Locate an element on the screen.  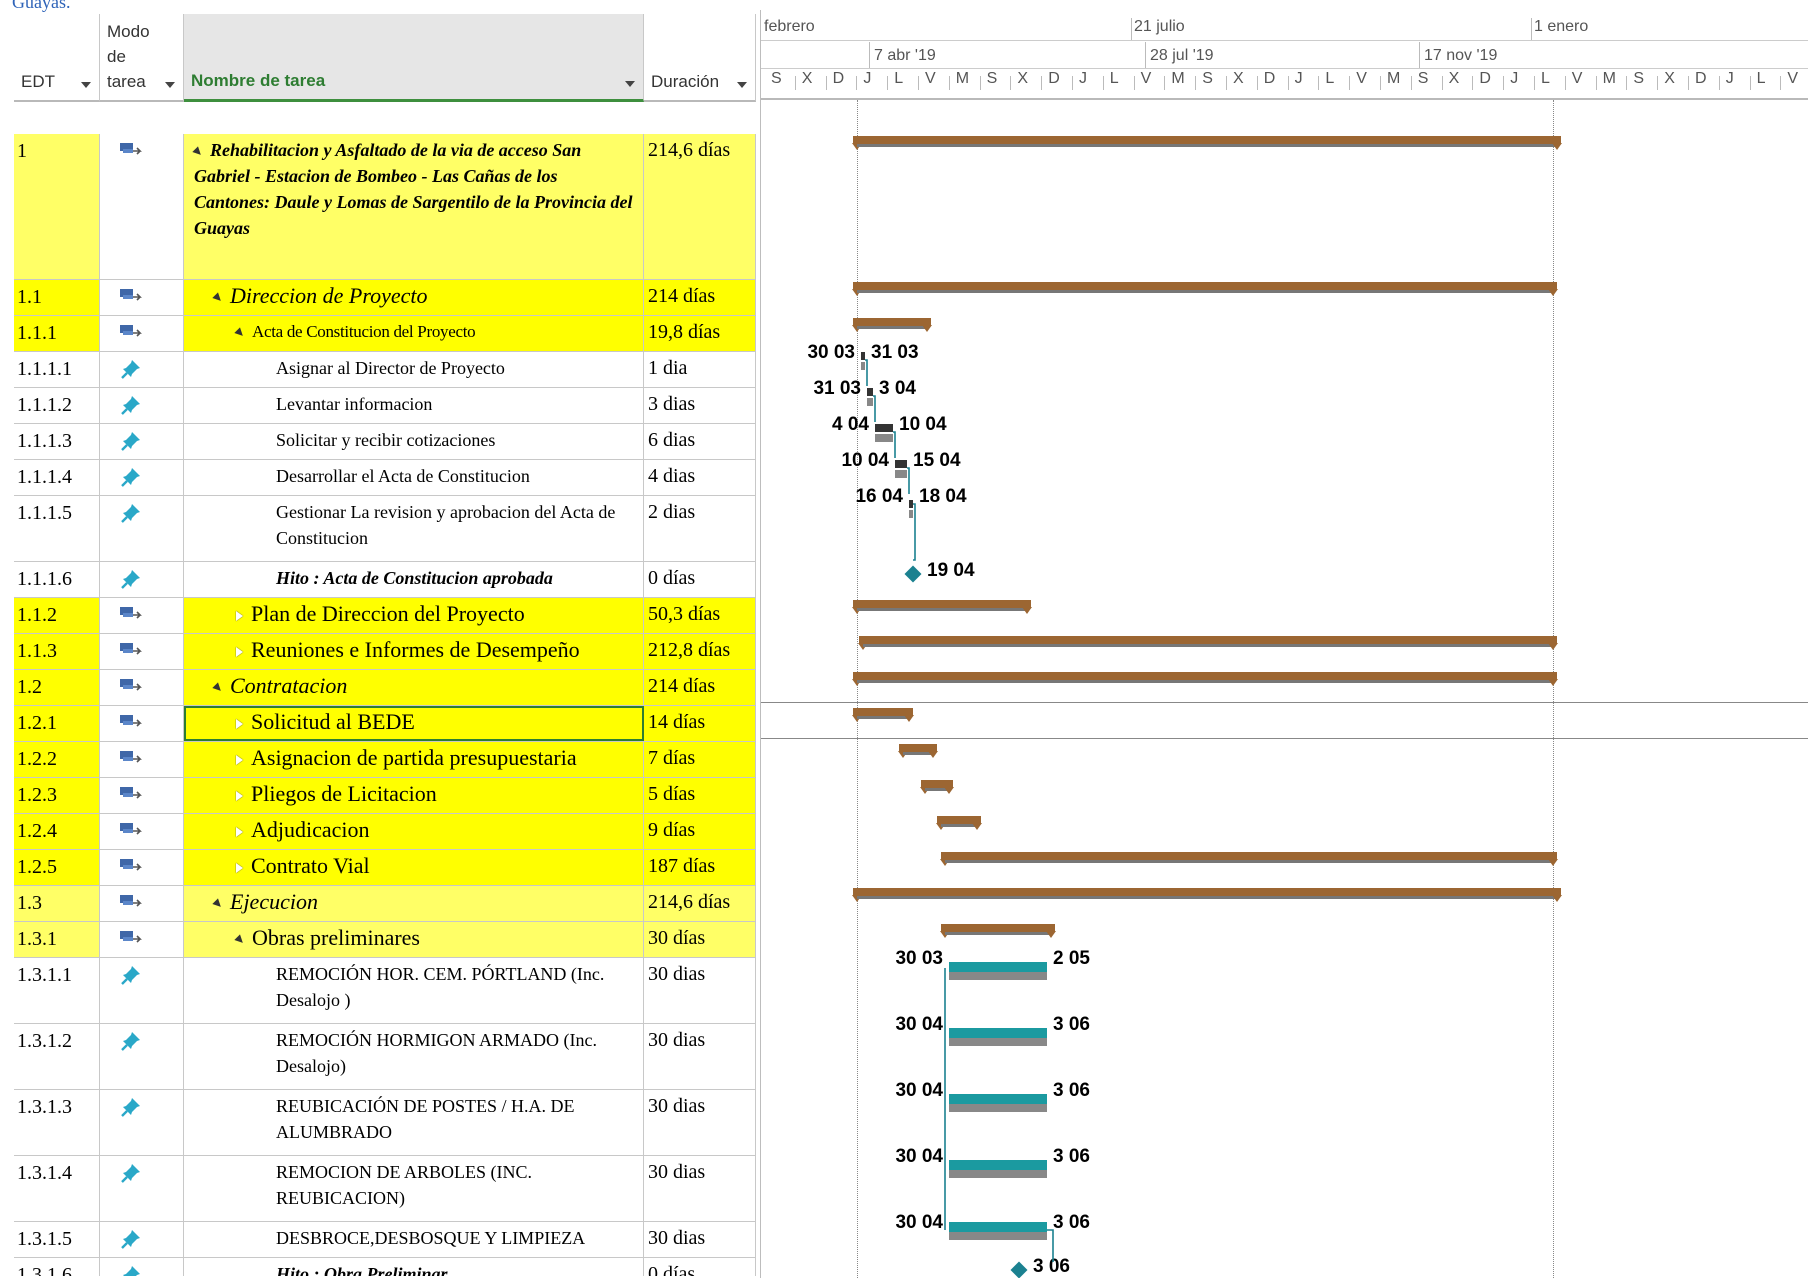
edt-cell: 1.3.1.4 is located at coordinates (57, 1188).